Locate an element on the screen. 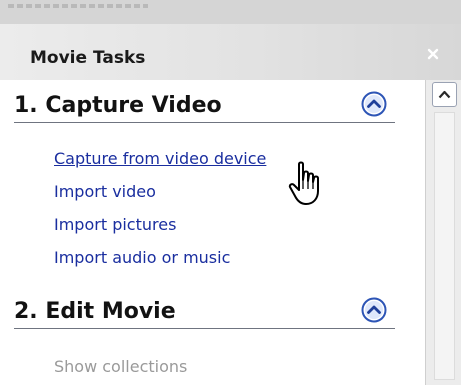  section-title-edit-movie: 2. Edit Movie is located at coordinates (95, 311).